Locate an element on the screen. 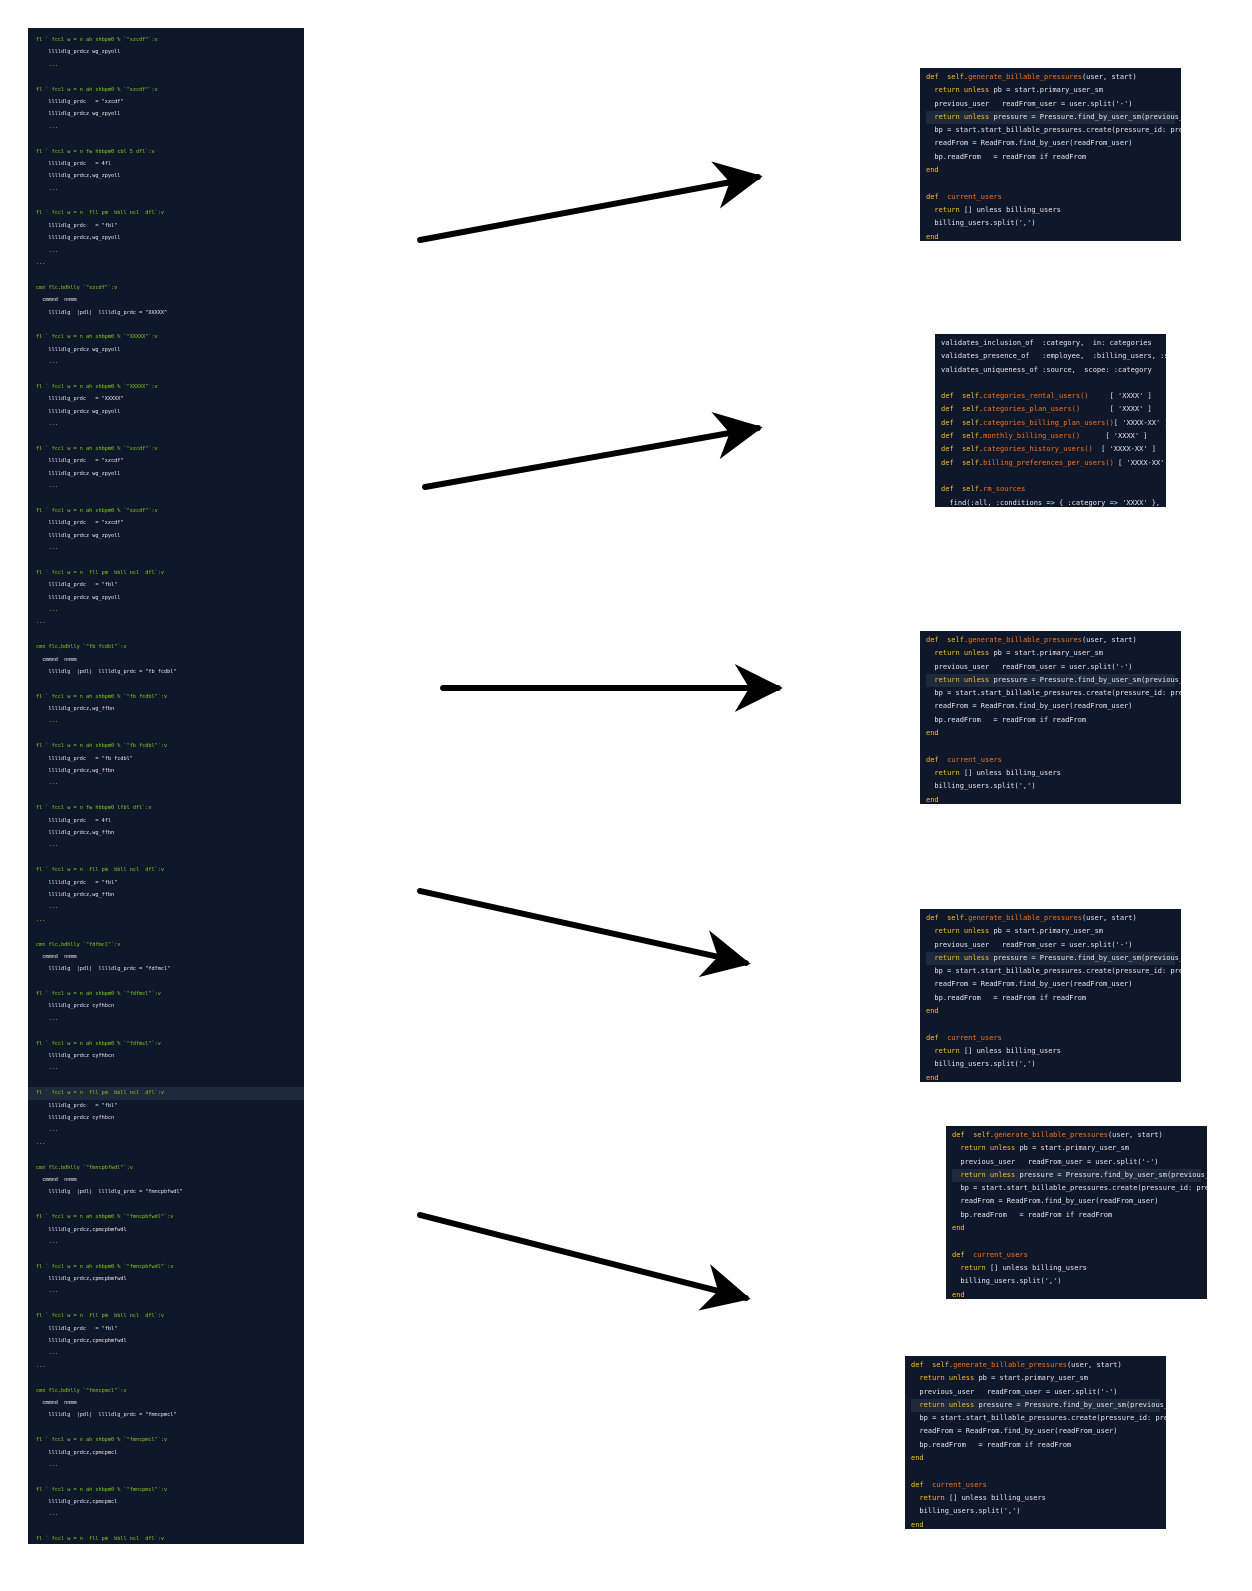 The image size is (1252, 1591). code-line: lllldlg_prdcz,cpmcpmcl is located at coordinates (77, 1502).